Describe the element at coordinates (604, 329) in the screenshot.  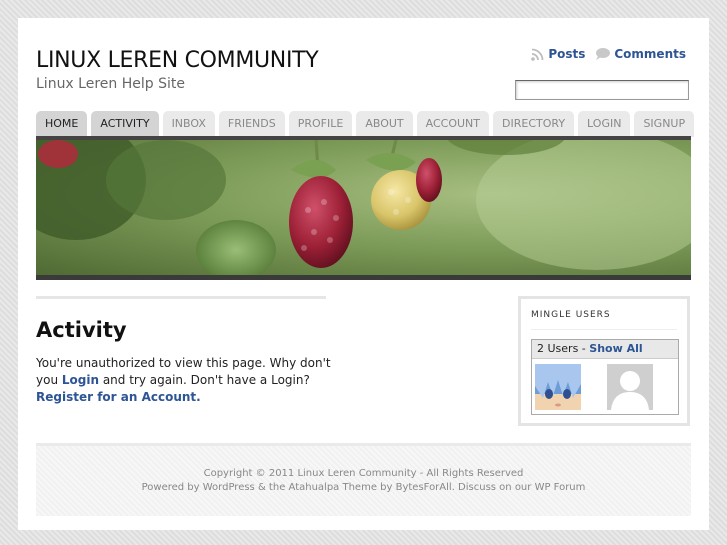
I see `widget-divider` at that location.